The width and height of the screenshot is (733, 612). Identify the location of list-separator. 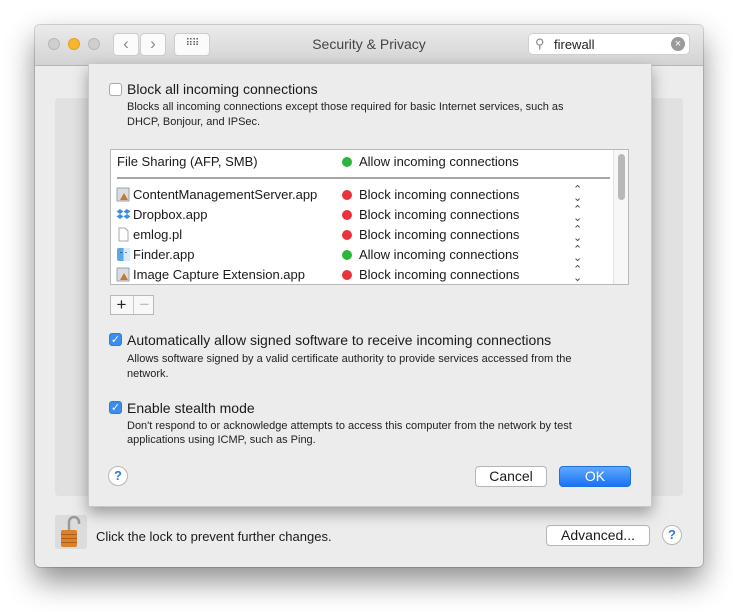
(363, 178).